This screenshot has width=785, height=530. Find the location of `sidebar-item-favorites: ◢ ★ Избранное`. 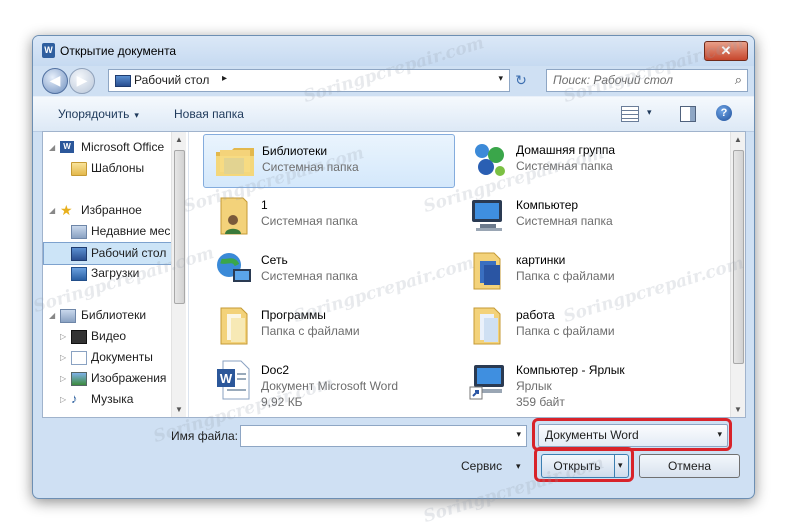

sidebar-item-favorites: ◢ ★ Избранное is located at coordinates (110, 210).